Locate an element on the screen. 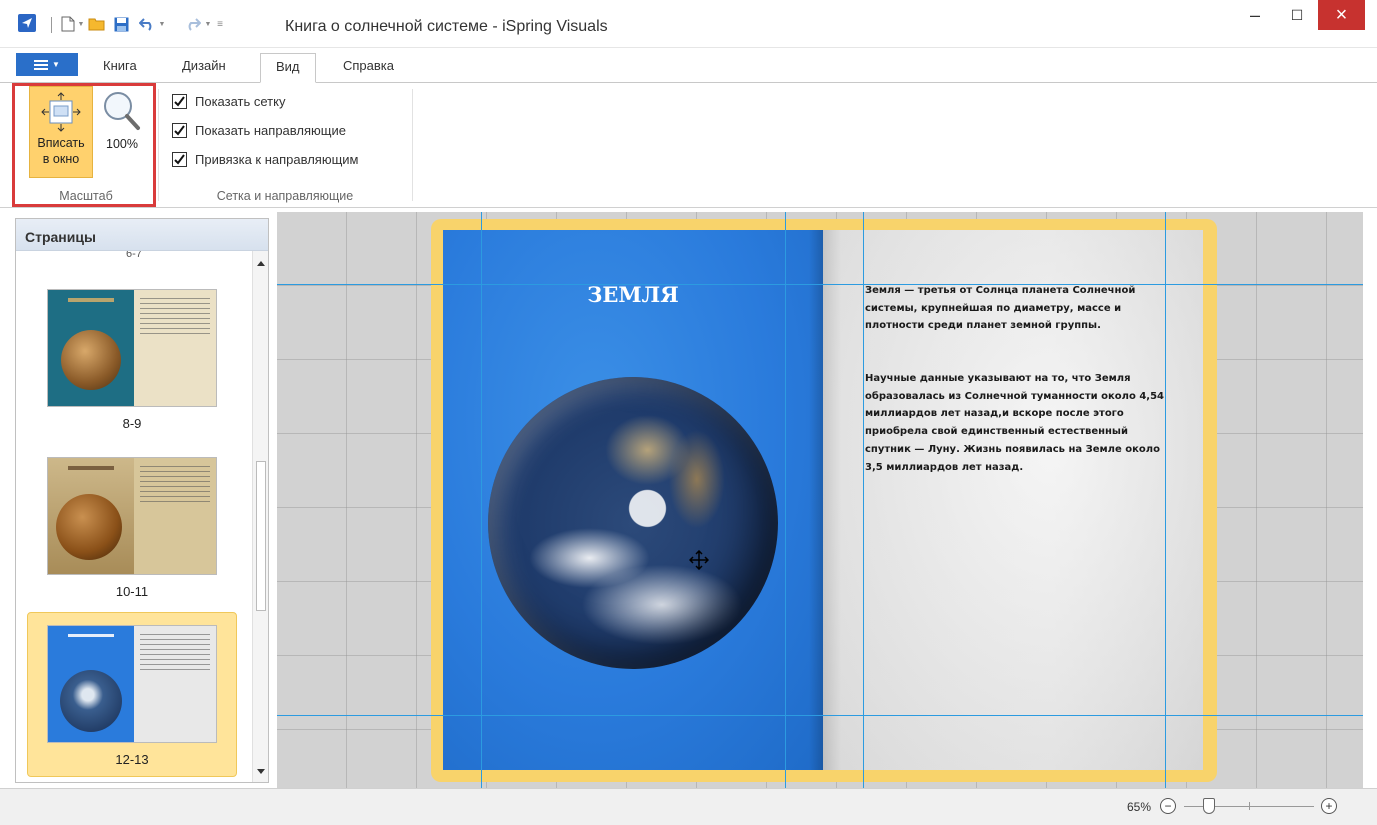 The image size is (1377, 825). page-thumbnail-8-9: 8-9 is located at coordinates (132, 359).